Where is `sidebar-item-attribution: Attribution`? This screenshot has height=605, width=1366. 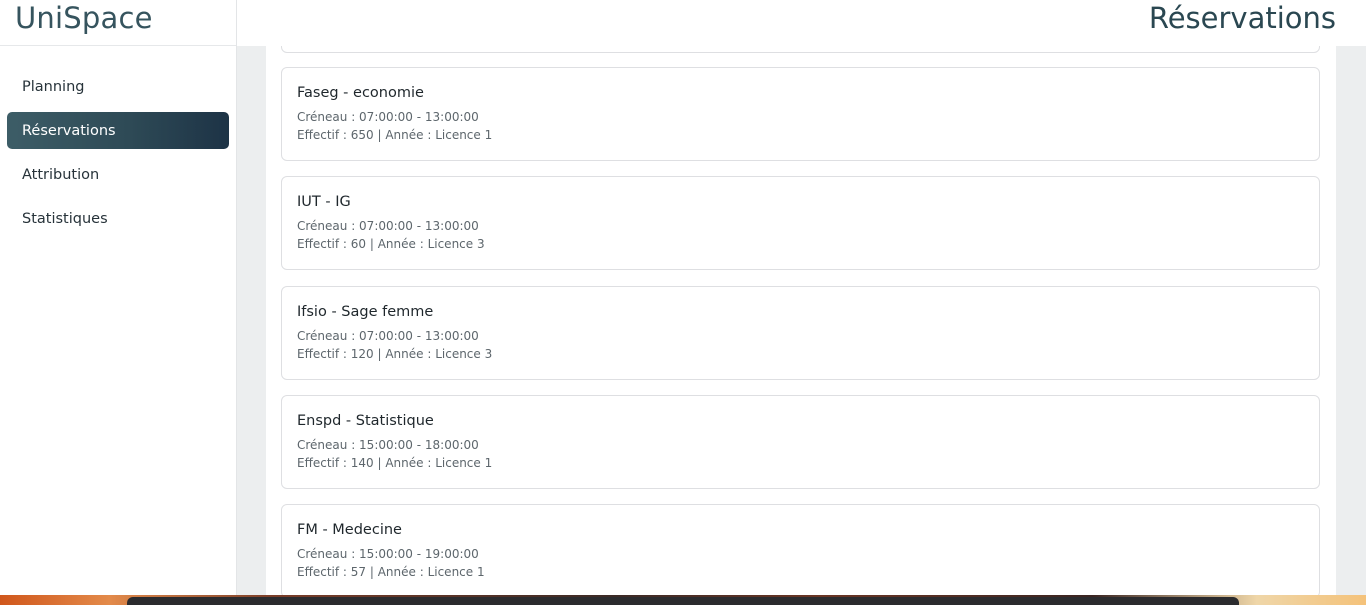 sidebar-item-attribution: Attribution is located at coordinates (118, 174).